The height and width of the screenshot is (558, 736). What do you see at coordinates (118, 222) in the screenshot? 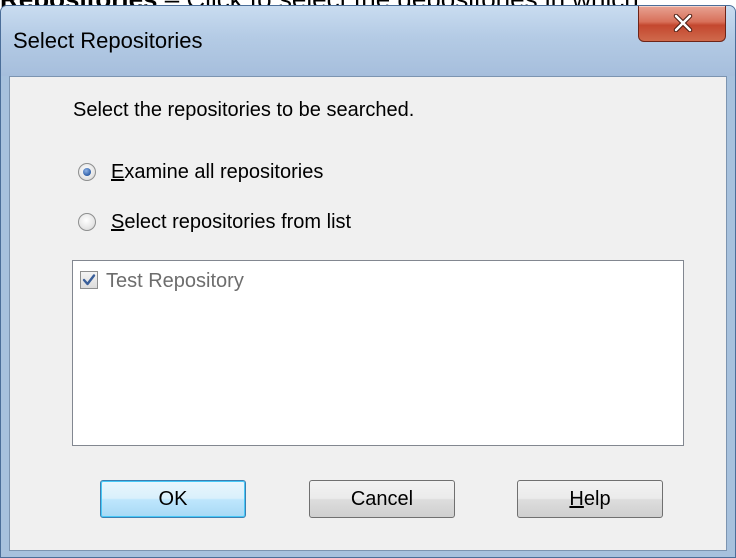
I see `mnemonic-s: S` at bounding box center [118, 222].